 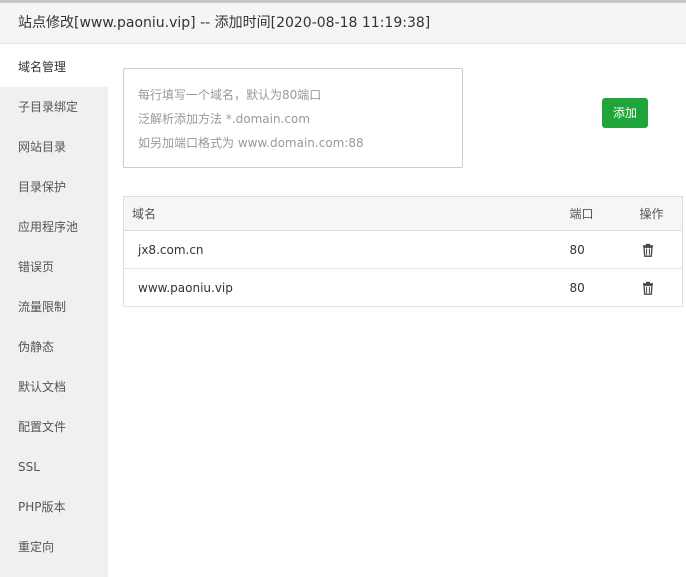 What do you see at coordinates (54, 547) in the screenshot?
I see `sidebar-item-redirect: 重定向` at bounding box center [54, 547].